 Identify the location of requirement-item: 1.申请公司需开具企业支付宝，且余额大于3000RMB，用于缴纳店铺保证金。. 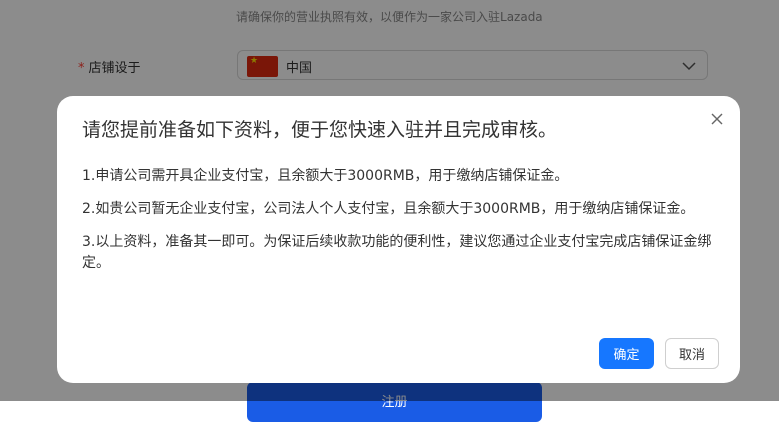
(325, 176).